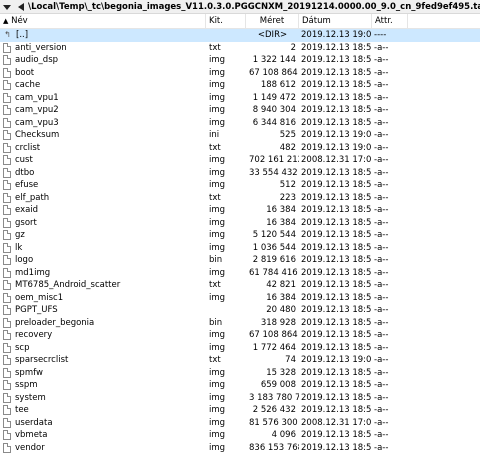 This screenshot has height=457, width=480. Describe the element at coordinates (278, 322) in the screenshot. I see `file-size: 318 928` at that location.